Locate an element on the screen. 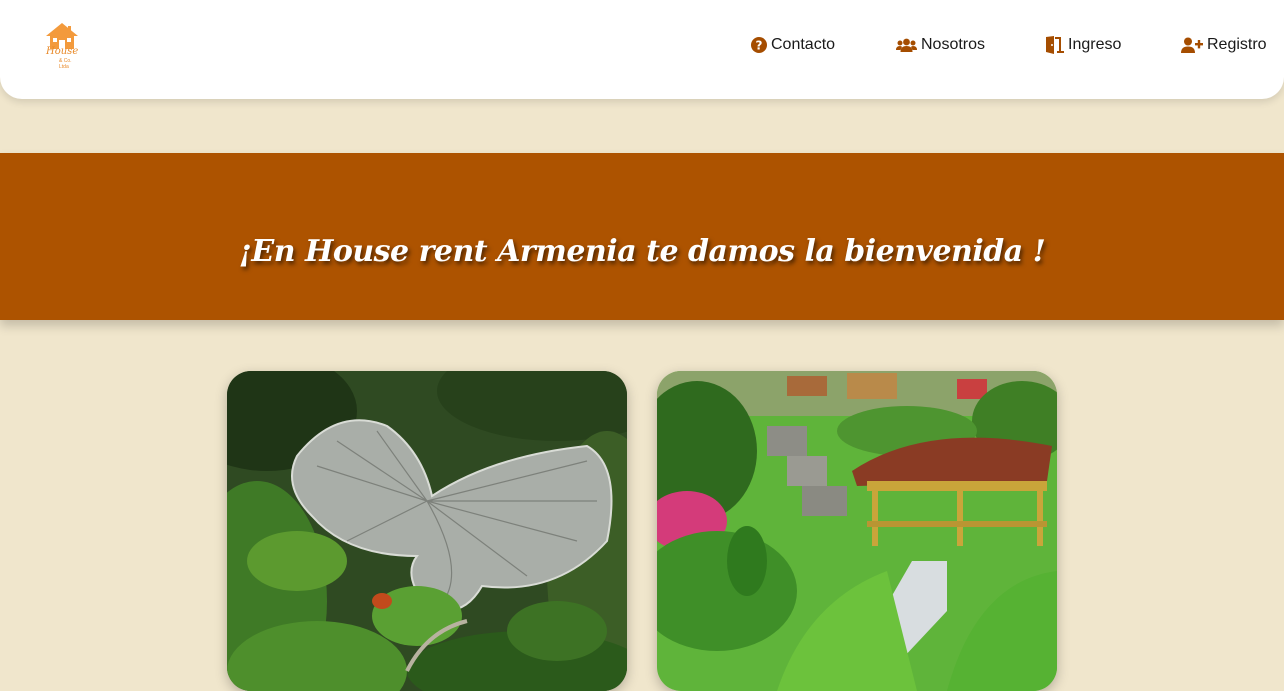  nav-contacto: ? Contacto is located at coordinates (793, 45).